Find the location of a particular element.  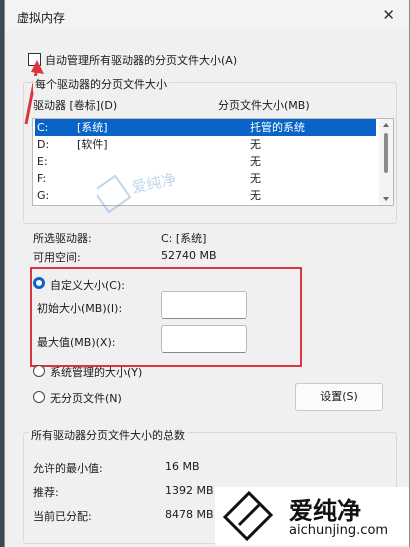

min-allowed-label: 允许的最小值: is located at coordinates (68, 468).